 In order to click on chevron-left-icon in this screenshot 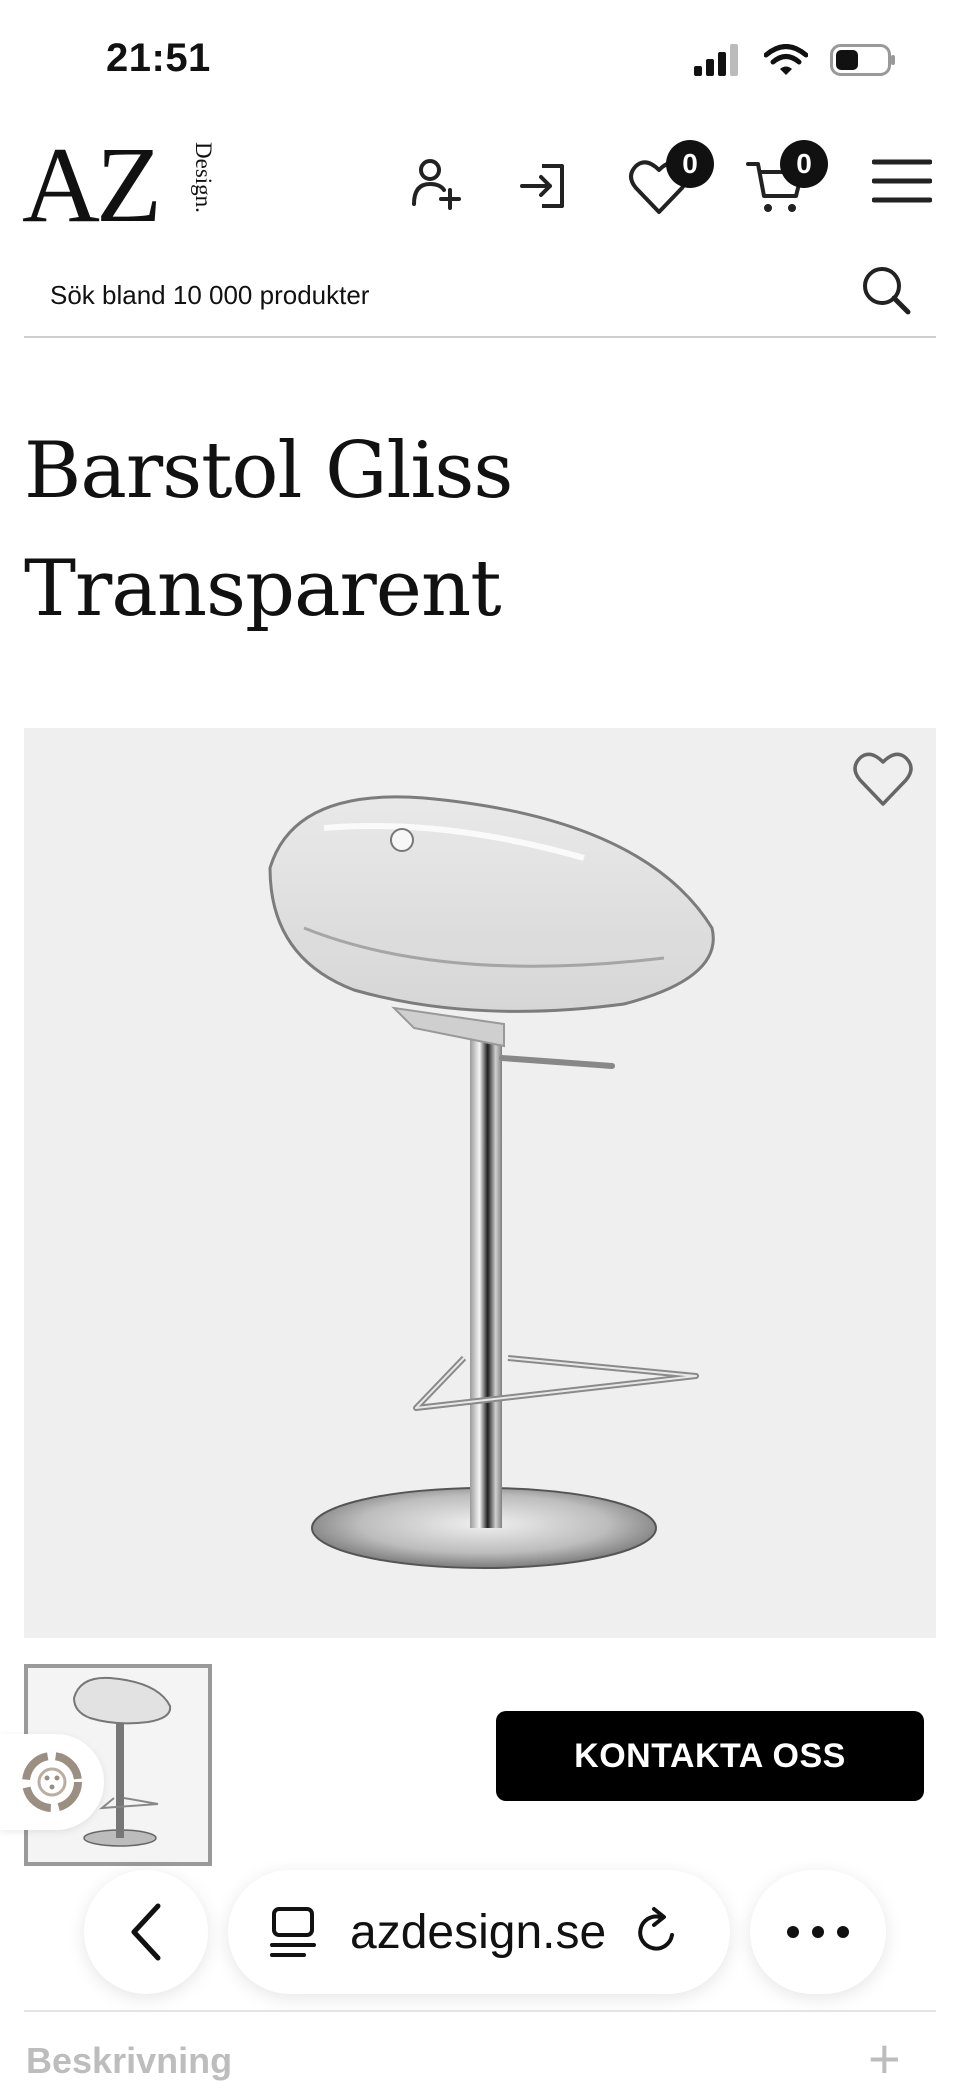, I will do `click(146, 1932)`.